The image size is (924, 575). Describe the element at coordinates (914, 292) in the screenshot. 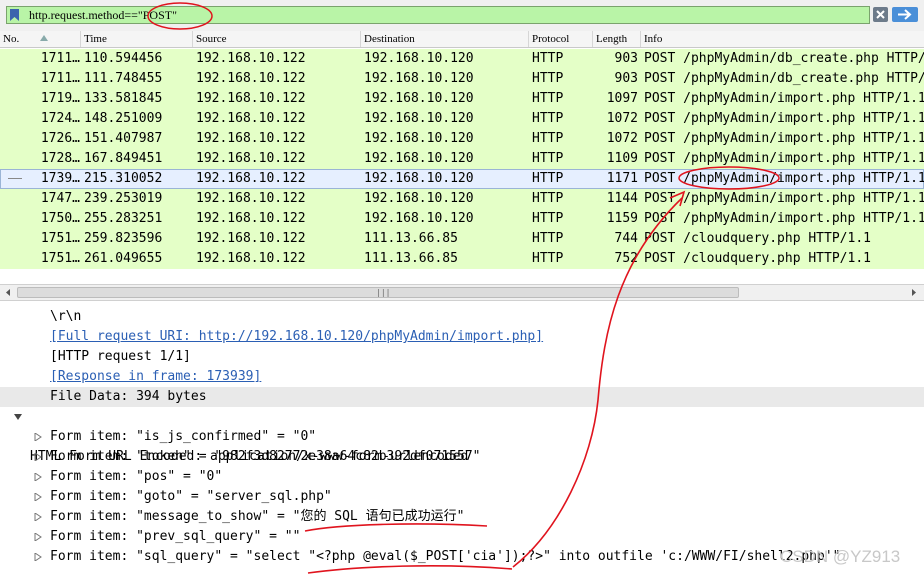

I see `scroll-right-icon` at that location.